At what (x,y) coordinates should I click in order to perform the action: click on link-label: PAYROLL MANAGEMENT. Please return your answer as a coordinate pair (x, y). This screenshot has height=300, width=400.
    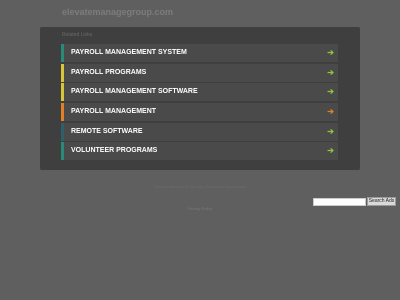
    Looking at the image, I should click on (114, 112).